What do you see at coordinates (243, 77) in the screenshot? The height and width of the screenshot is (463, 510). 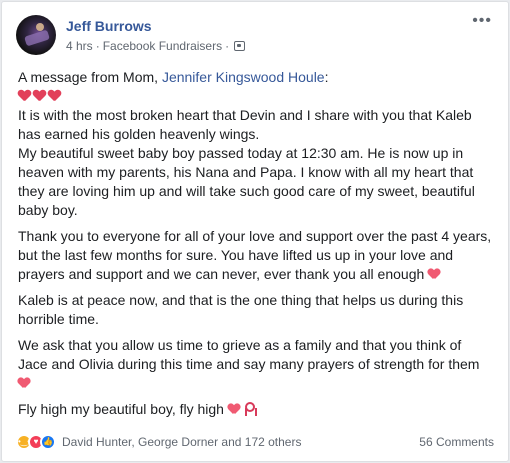 I see `mention-link: Jennifer Kingswood Houle` at bounding box center [243, 77].